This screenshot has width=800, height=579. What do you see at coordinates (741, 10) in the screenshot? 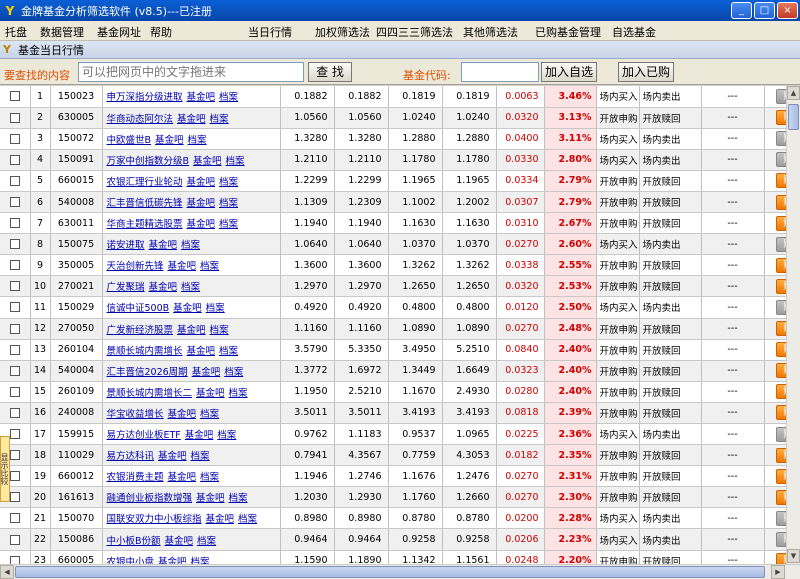
I see `minimize-button: _` at bounding box center [741, 10].